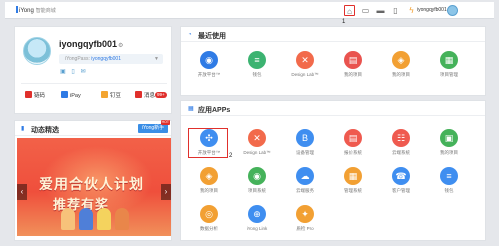  What do you see at coordinates (305, 190) in the screenshot?
I see `app-label: 云端服务` at bounding box center [305, 190].